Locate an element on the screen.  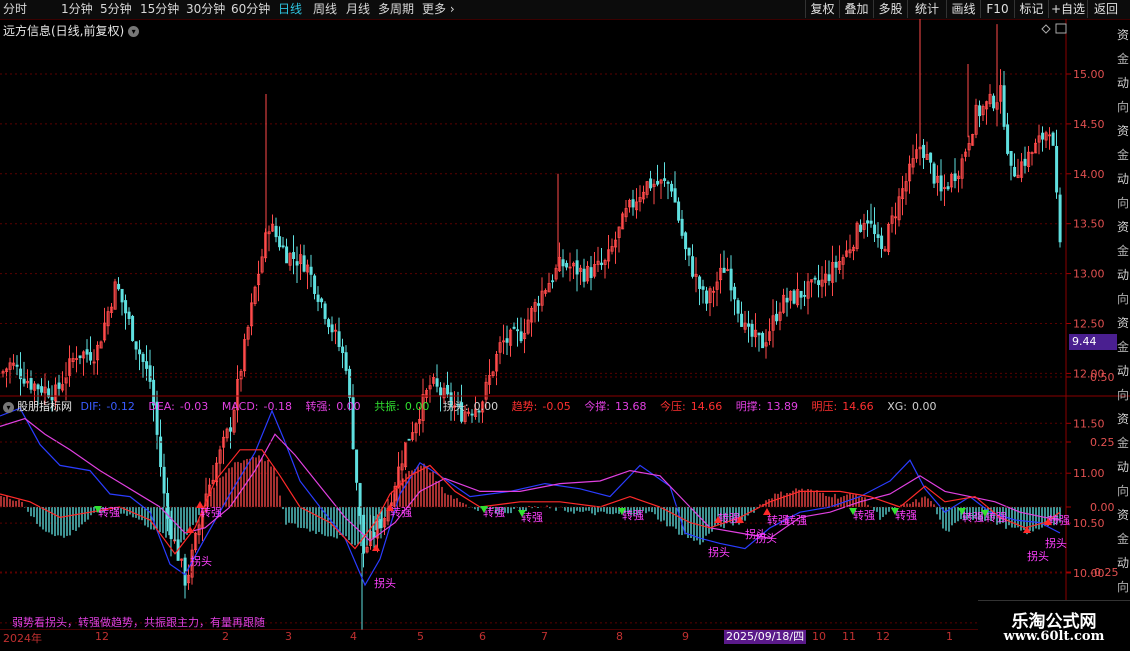
period-tab-5min: 5分钟 is located at coordinates (116, 9).